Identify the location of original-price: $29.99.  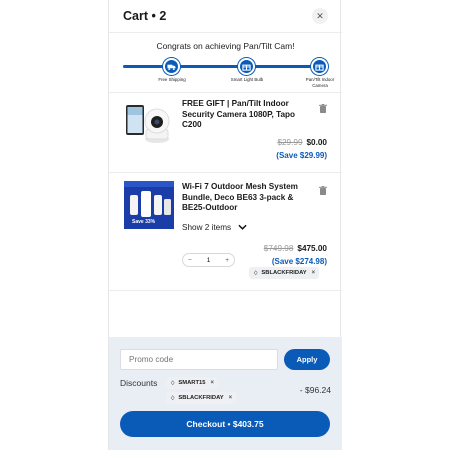
(290, 142).